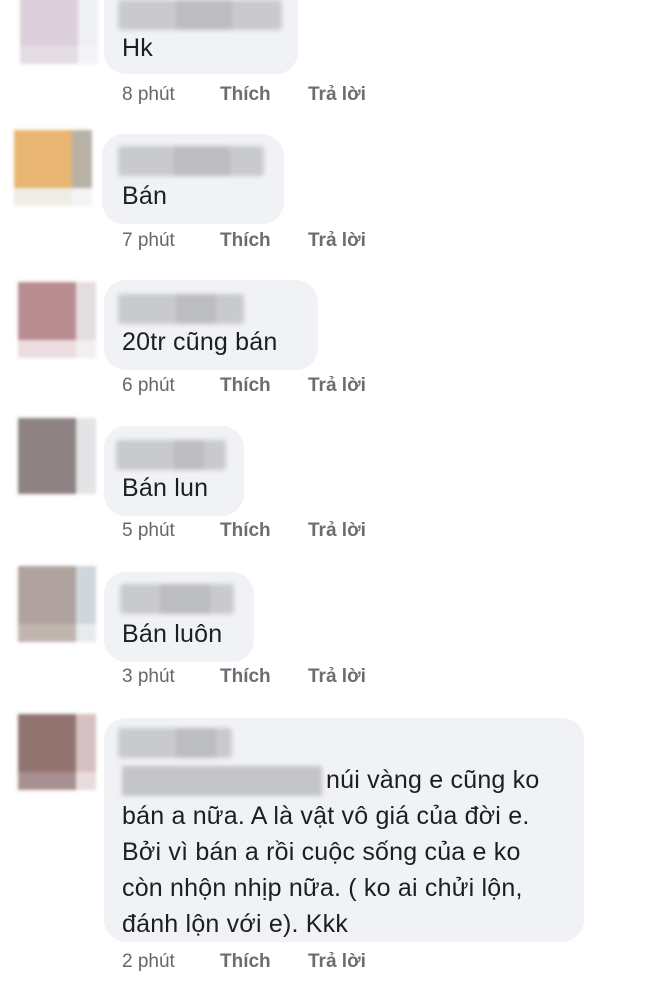 This screenshot has height=983, width=650. I want to click on comment-text-line: bán a nữa. A là vật vô giá của đời e., so click(326, 816).